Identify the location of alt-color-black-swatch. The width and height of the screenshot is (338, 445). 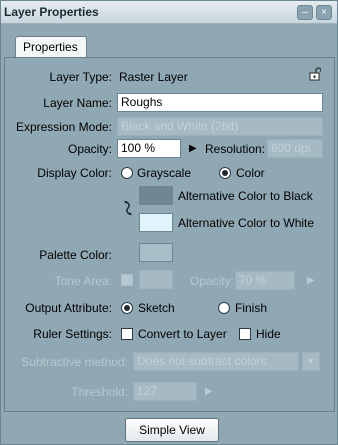
(156, 195).